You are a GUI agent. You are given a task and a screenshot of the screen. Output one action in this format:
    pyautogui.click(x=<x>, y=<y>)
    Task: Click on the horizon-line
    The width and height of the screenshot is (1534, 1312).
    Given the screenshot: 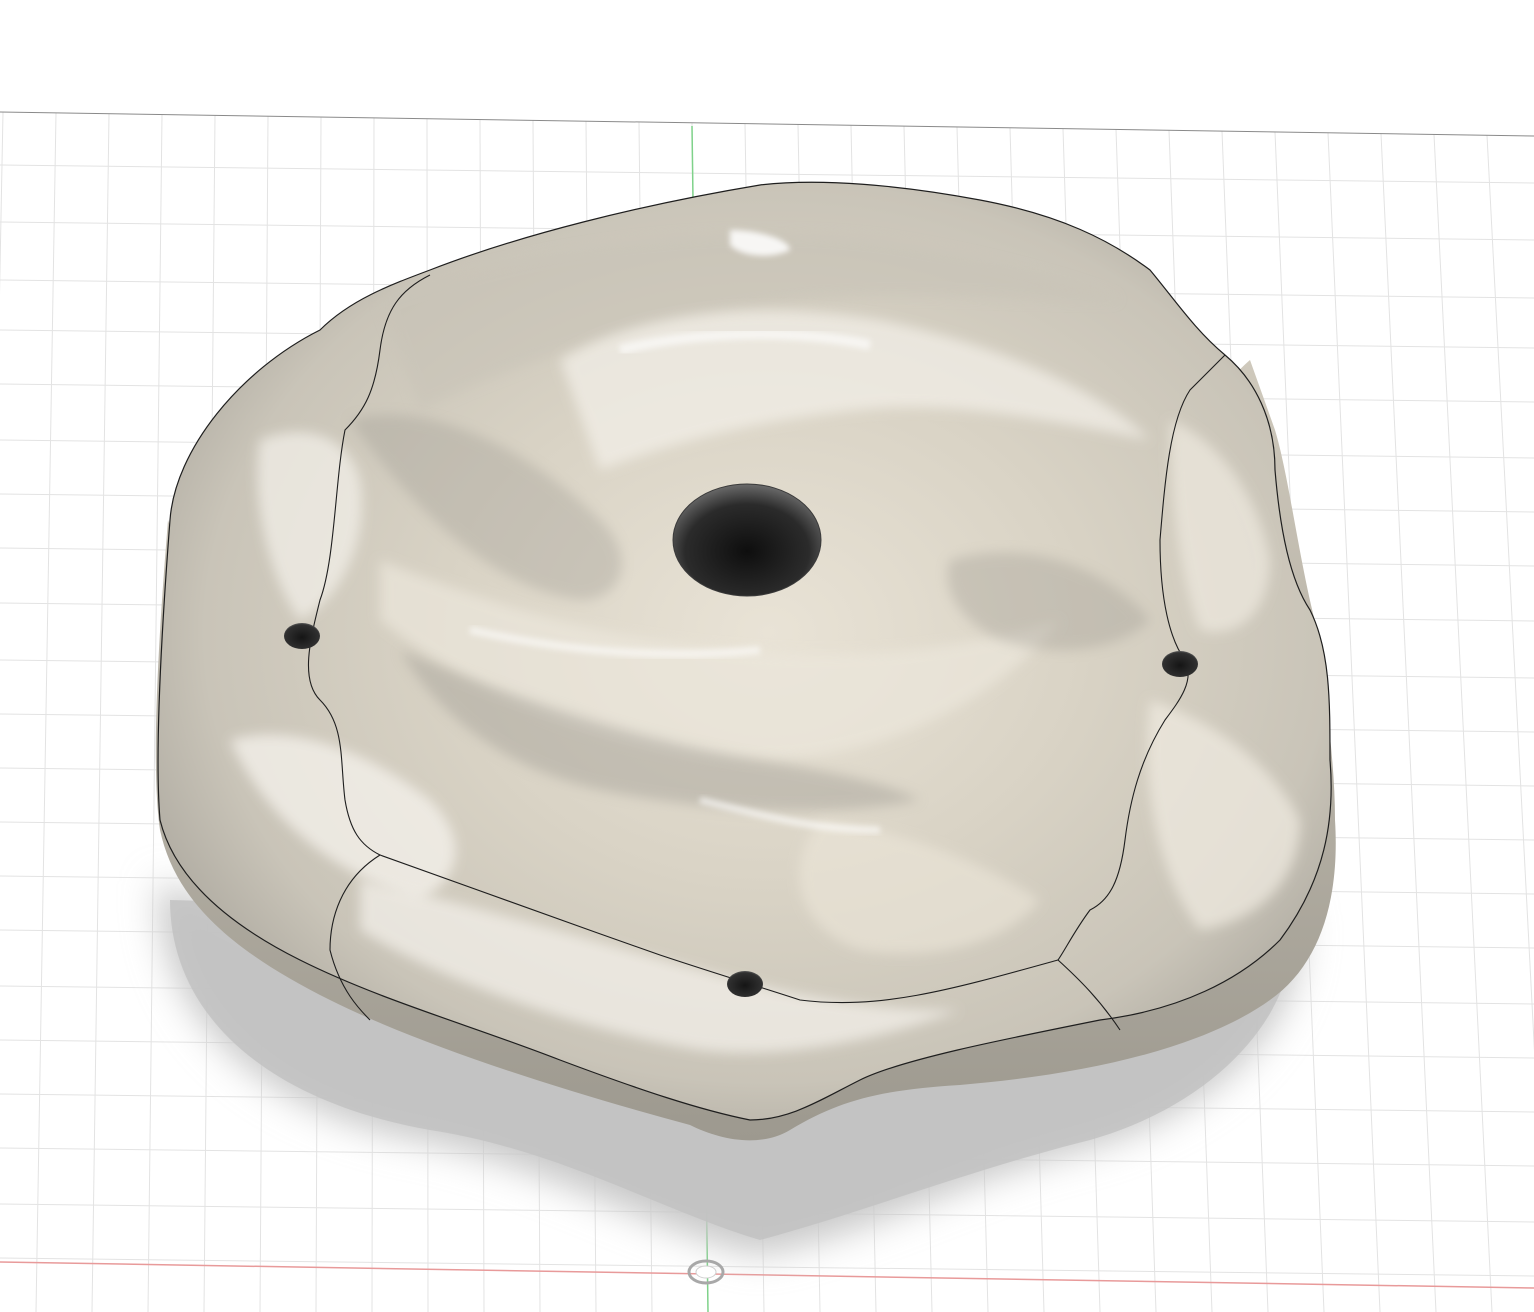 What is the action you would take?
    pyautogui.click(x=767, y=124)
    